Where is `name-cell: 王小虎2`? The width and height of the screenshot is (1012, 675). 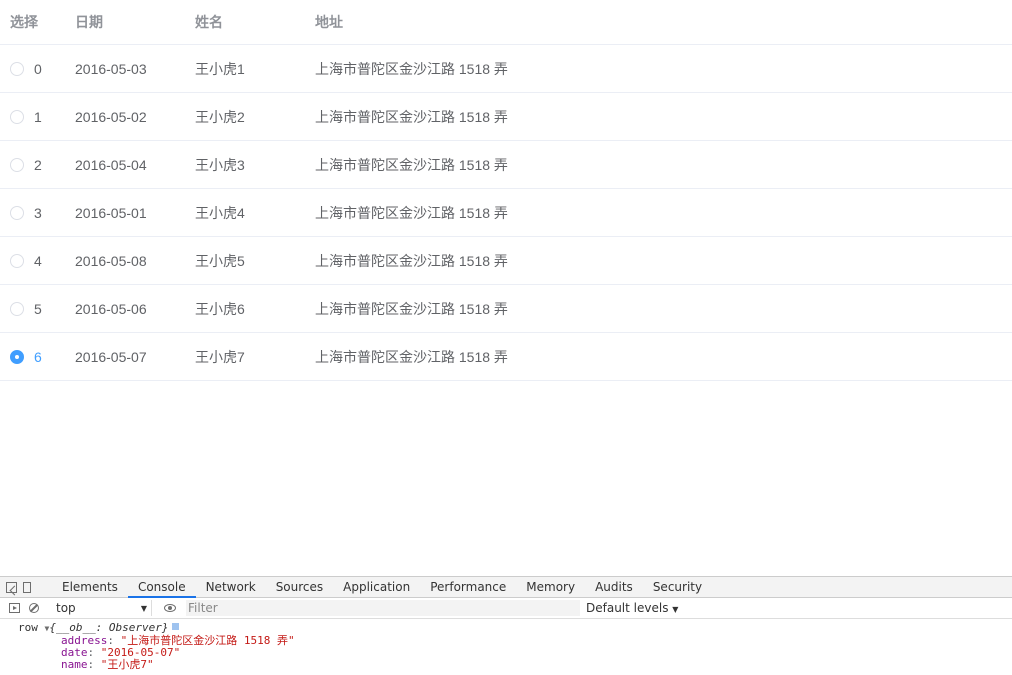
name-cell: 王小虎2 is located at coordinates (220, 116).